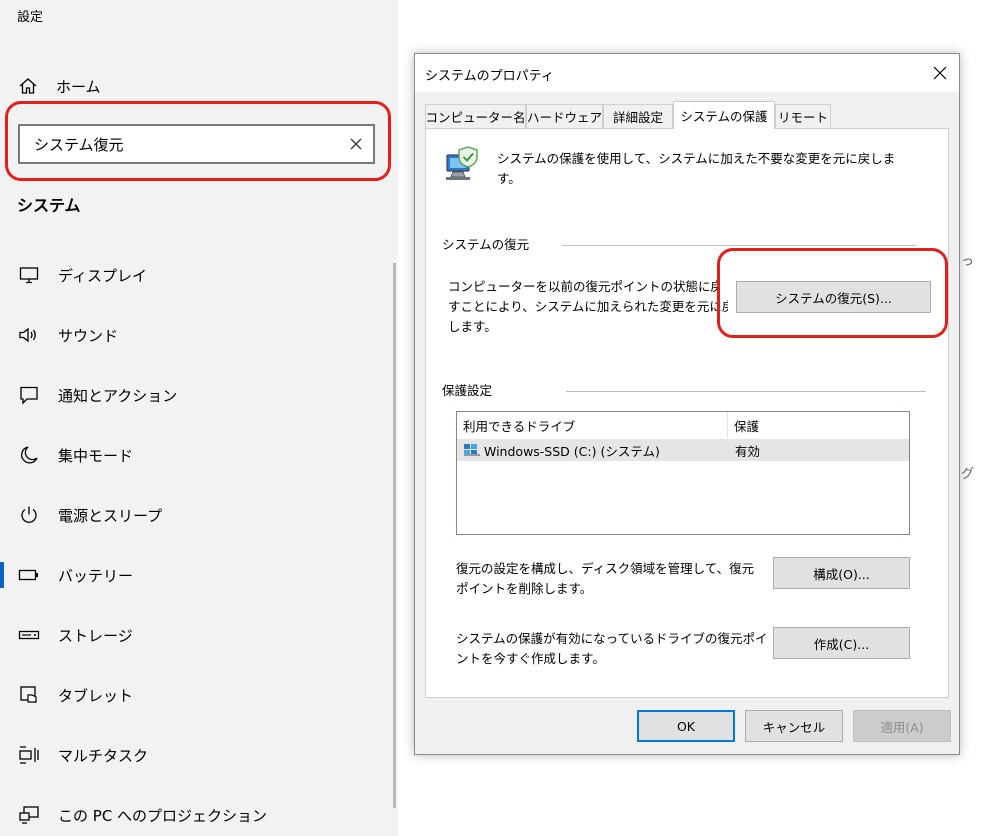  I want to click on restore-desc-line-2: すことにより、システムに加えられた変更を元に戻, so click(588, 306).